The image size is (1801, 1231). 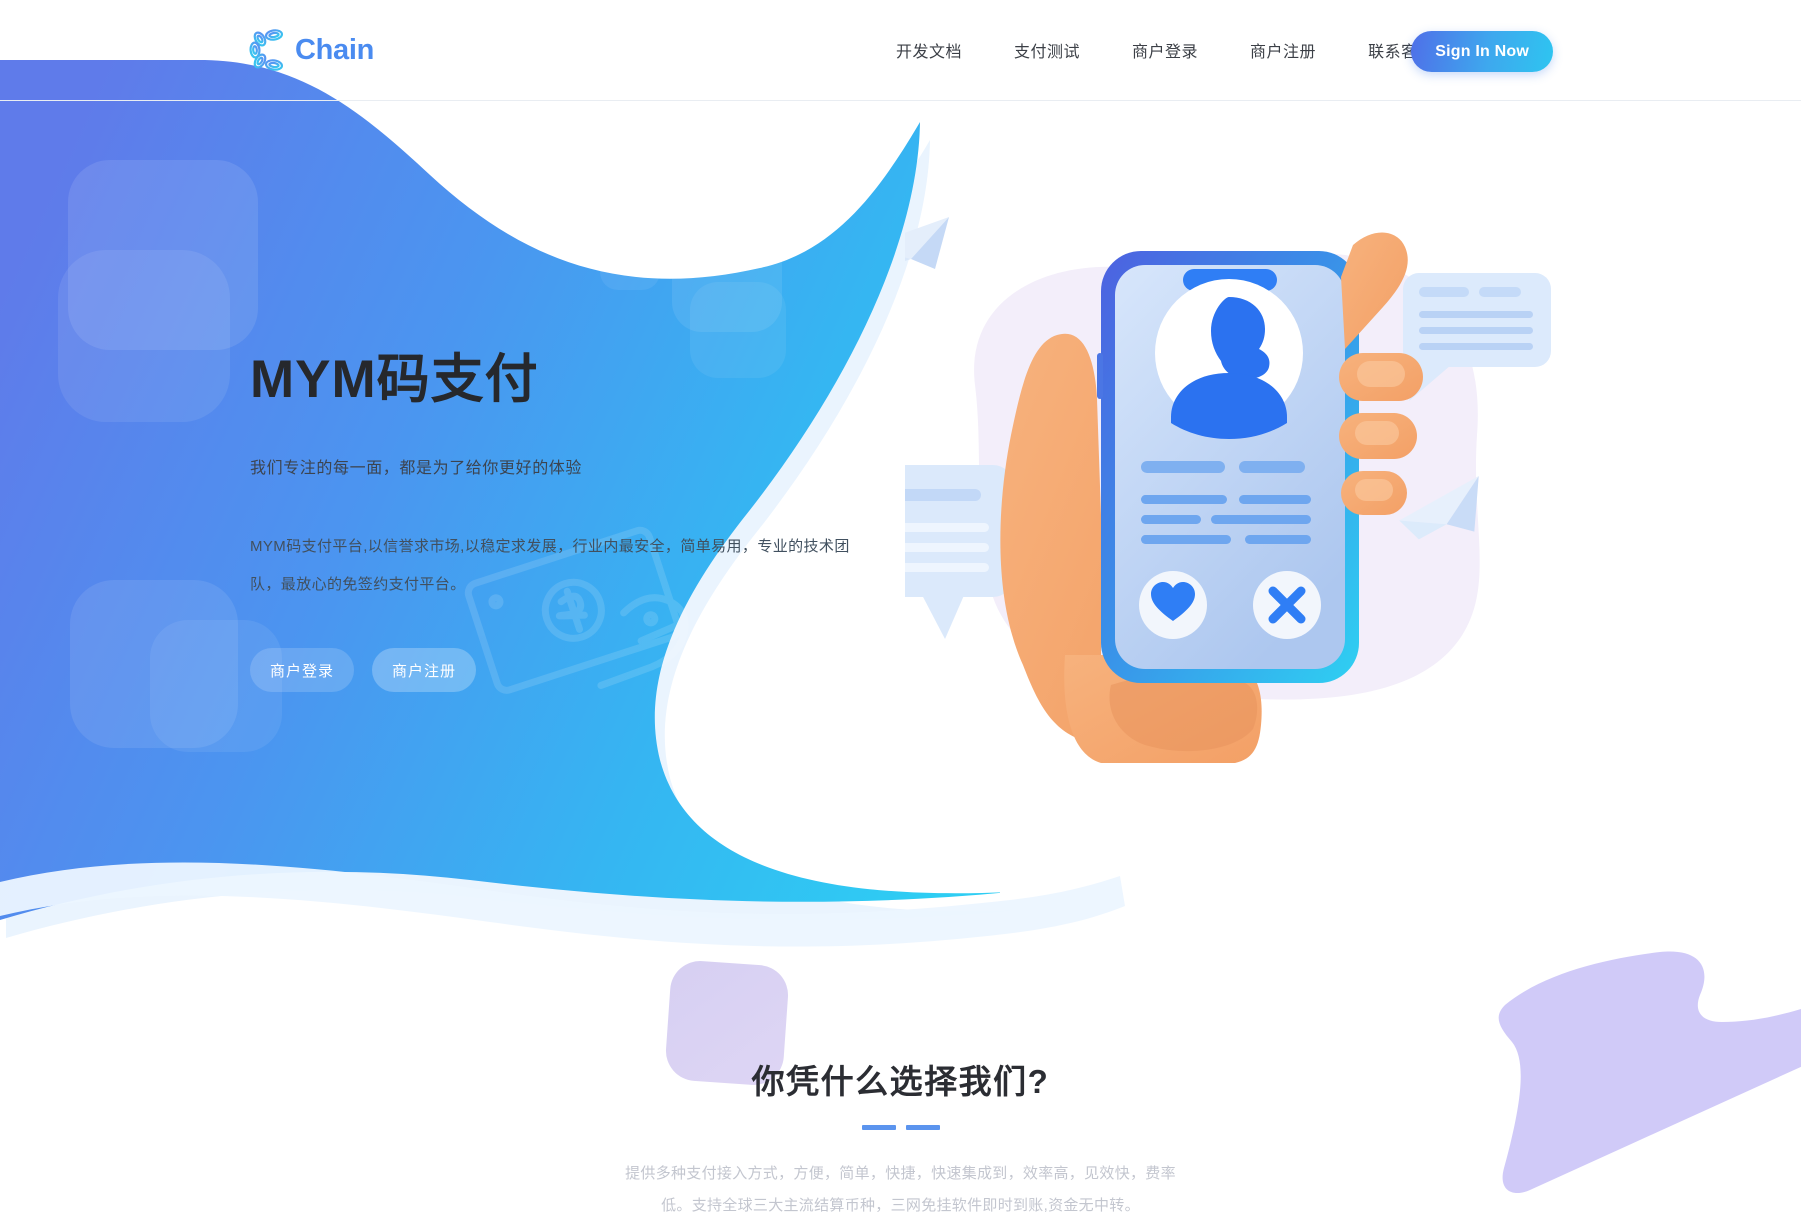 What do you see at coordinates (1482, 51) in the screenshot?
I see `sign-in-now-button: Sign In Now` at bounding box center [1482, 51].